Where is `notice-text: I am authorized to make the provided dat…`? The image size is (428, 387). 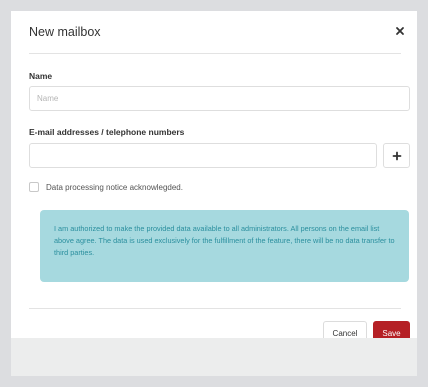
notice-text: I am authorized to make the provided dat… is located at coordinates (224, 240).